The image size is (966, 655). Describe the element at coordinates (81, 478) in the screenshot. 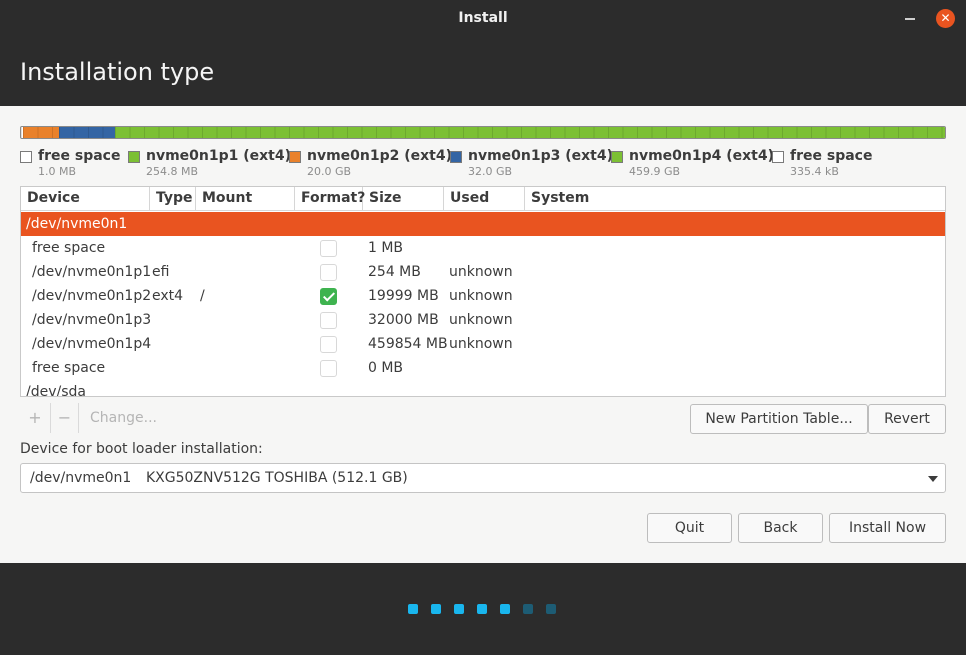

I see `bootloader-device: /dev/nvme0n1` at that location.